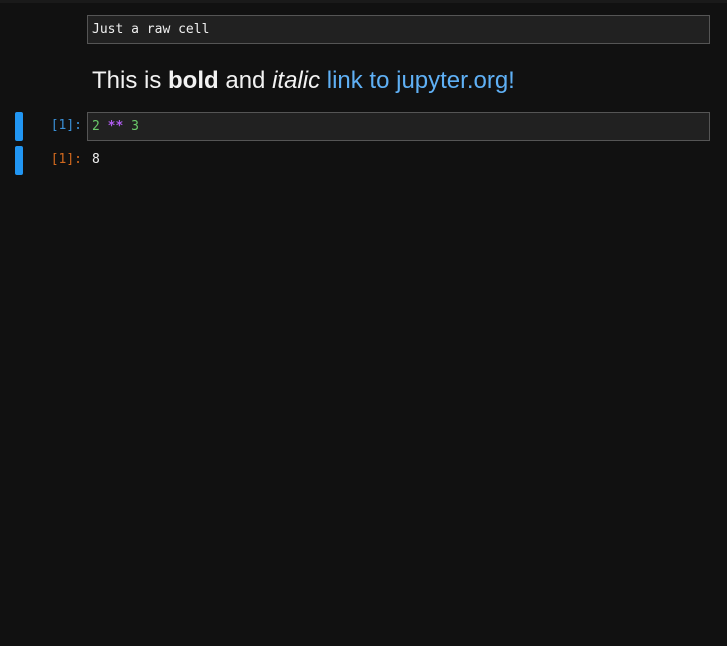  What do you see at coordinates (398, 126) in the screenshot?
I see `code-editor: 2 ** 3` at bounding box center [398, 126].